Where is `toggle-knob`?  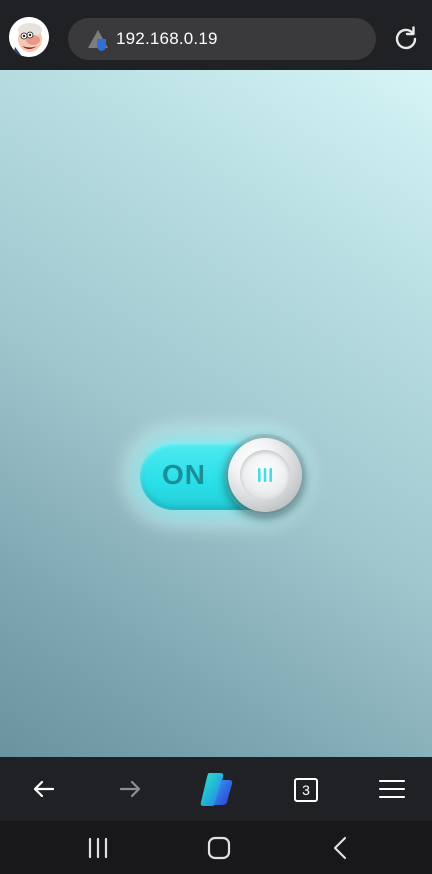
toggle-knob is located at coordinates (265, 475).